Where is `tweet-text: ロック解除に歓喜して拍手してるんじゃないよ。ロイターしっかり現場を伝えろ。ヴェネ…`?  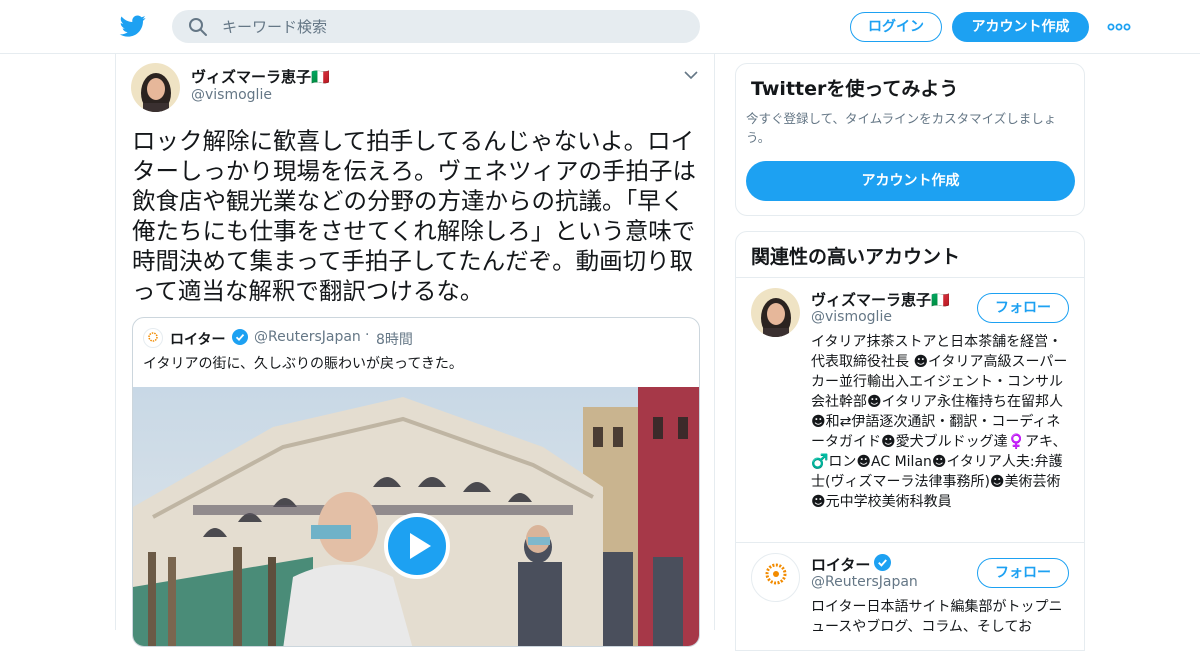
tweet-text: ロック解除に歓喜して拍手してるんじゃないよ。ロイターしっかり現場を伝えろ。ヴェネ… is located at coordinates (414, 216).